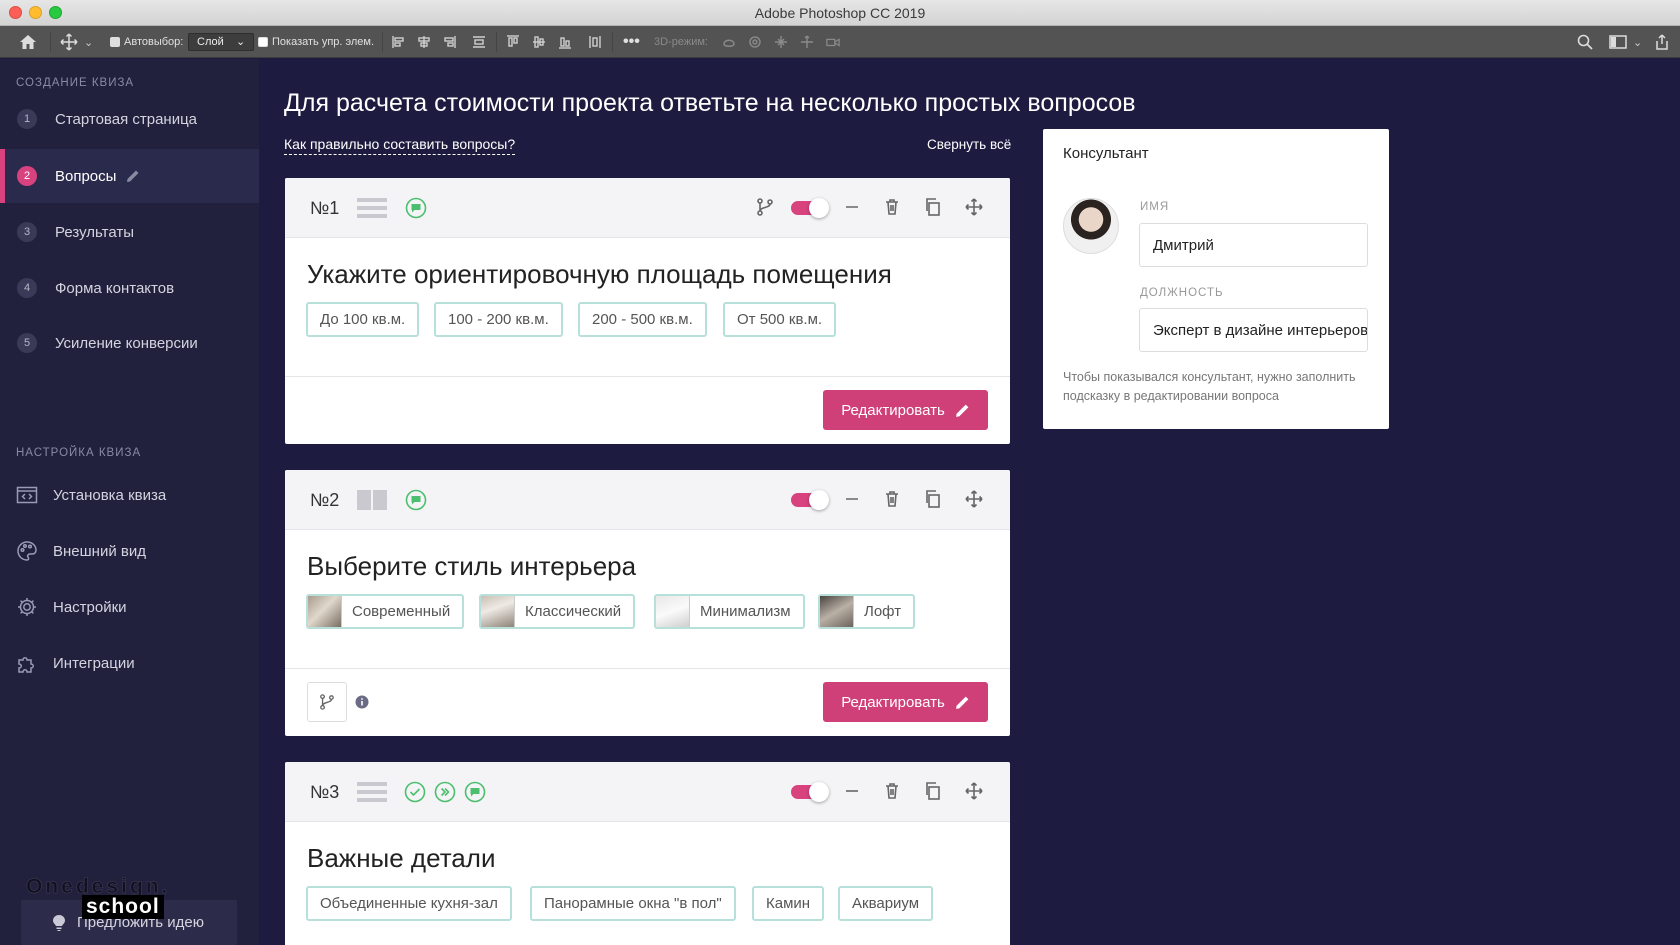 This screenshot has height=945, width=1680. Describe the element at coordinates (316, 42) in the screenshot. I see `show-controls-checkbox: Показать упр. элем.` at that location.